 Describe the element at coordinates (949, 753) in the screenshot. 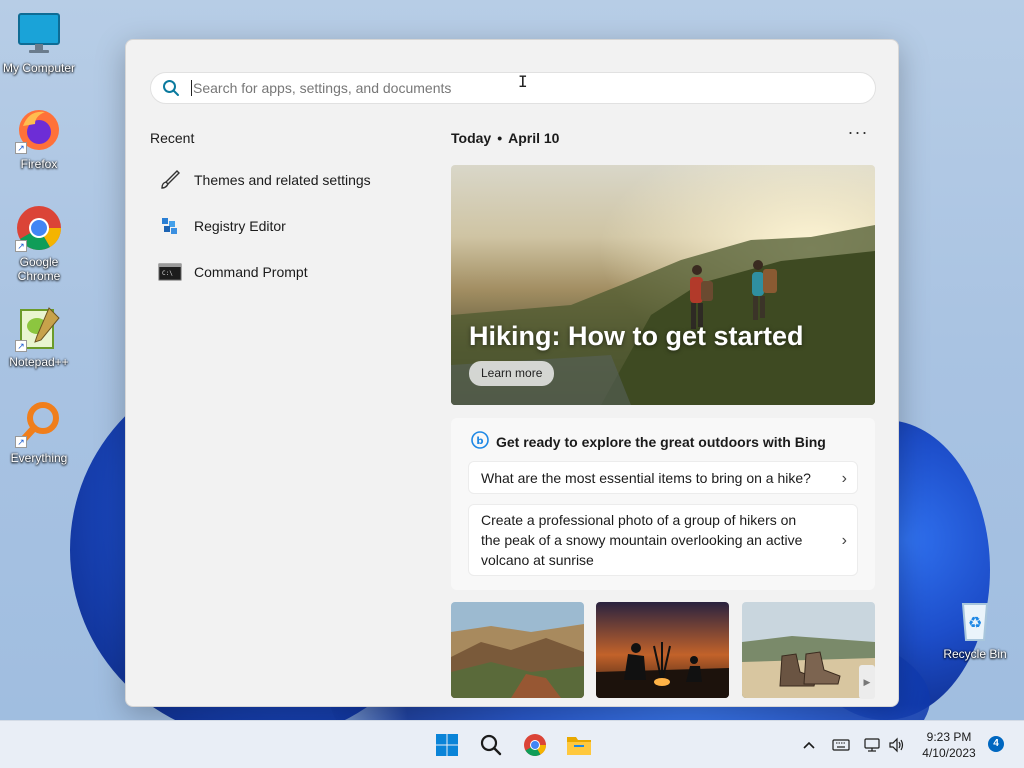

I see `clock-date: 4/10/2023` at that location.